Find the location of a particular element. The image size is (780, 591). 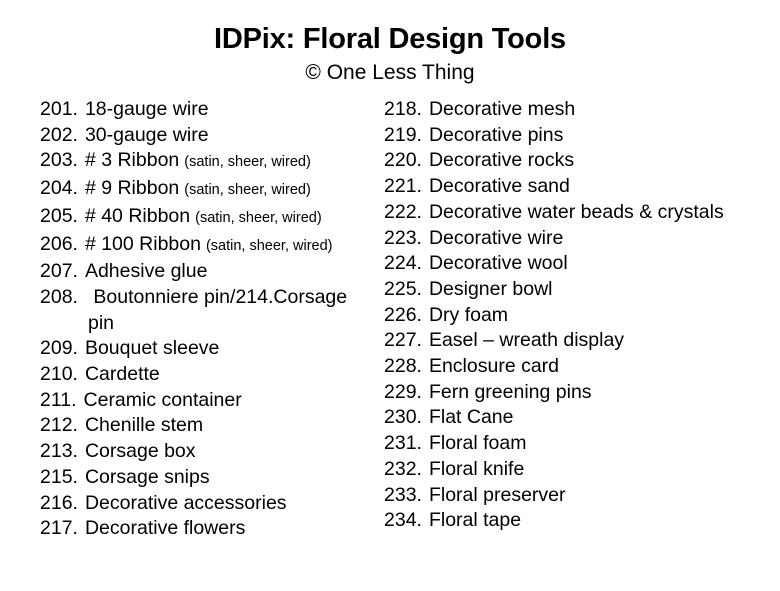

list-item-number: 201. is located at coordinates (59, 109).